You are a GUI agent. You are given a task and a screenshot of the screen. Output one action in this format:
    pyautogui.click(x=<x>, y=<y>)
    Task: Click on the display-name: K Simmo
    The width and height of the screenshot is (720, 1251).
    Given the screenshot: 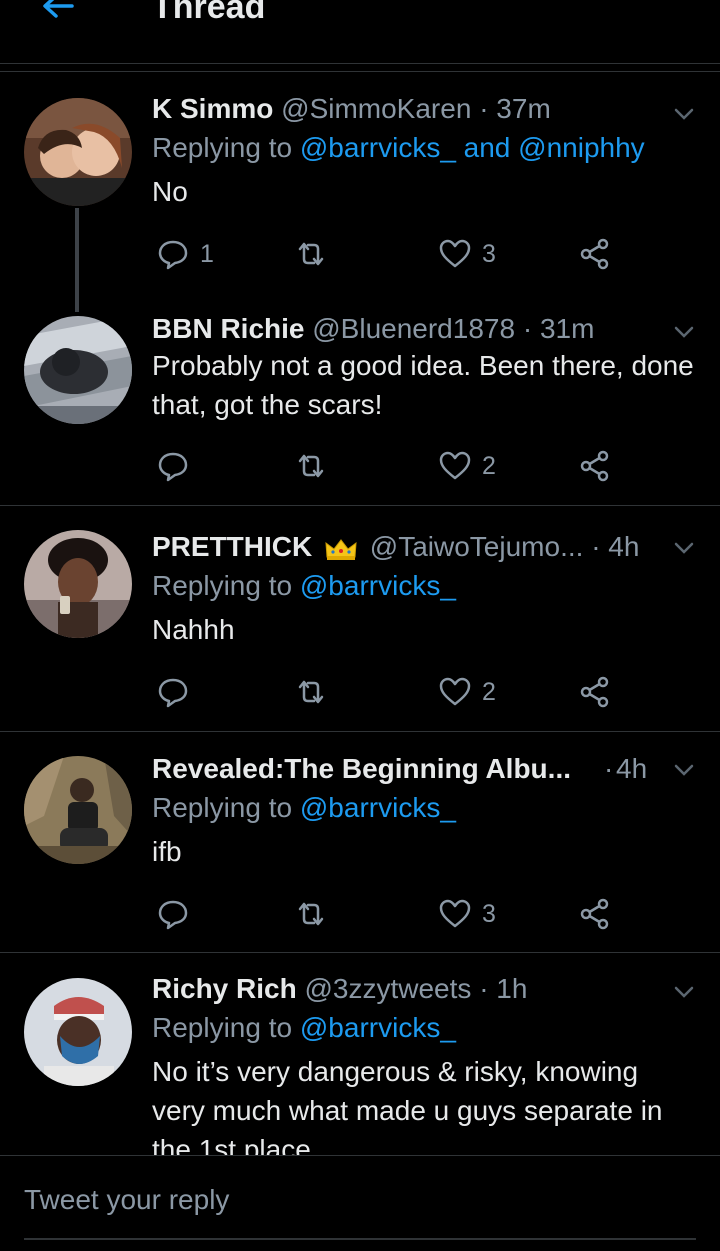 What is the action you would take?
    pyautogui.click(x=212, y=108)
    